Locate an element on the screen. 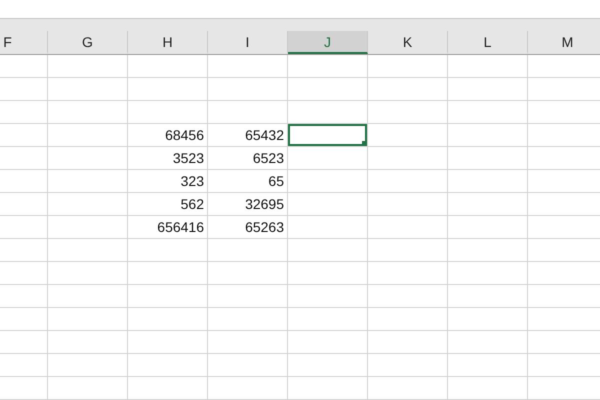 The image size is (600, 400). column-header: H is located at coordinates (168, 42).